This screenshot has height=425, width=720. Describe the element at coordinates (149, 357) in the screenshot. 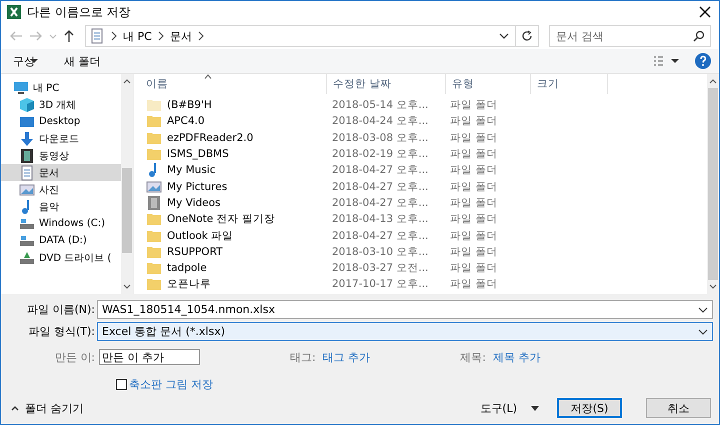

I see `author-field: 만든 이 추가` at that location.